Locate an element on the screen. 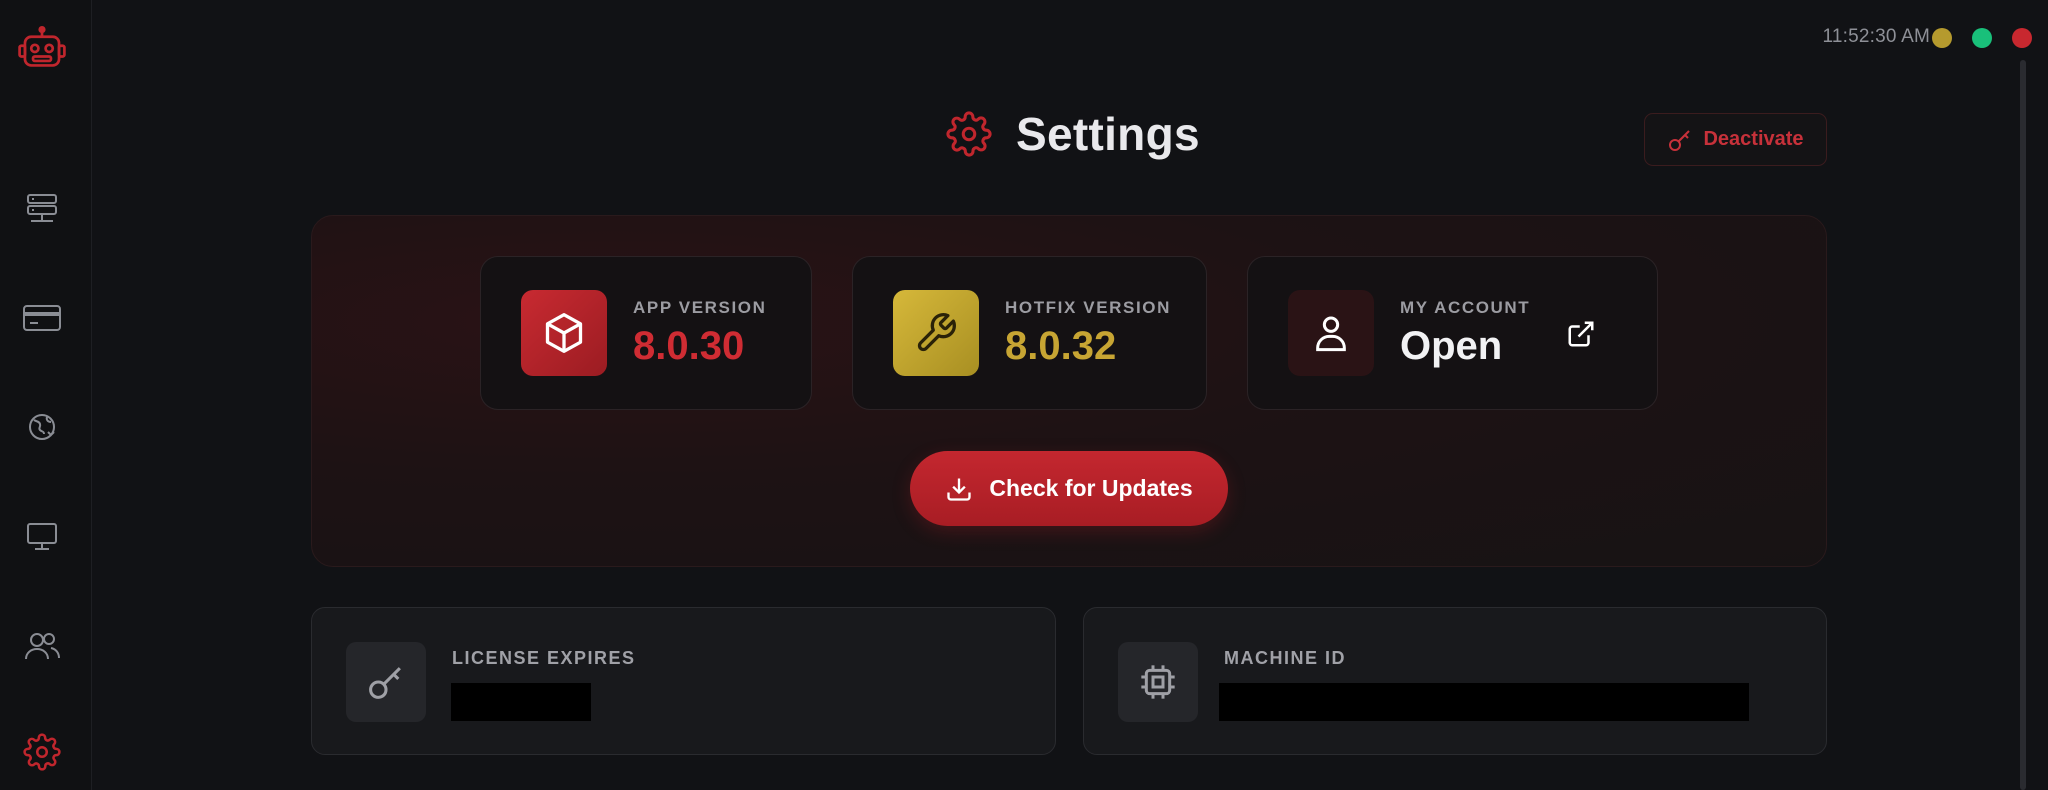  machine-badge is located at coordinates (1158, 682).